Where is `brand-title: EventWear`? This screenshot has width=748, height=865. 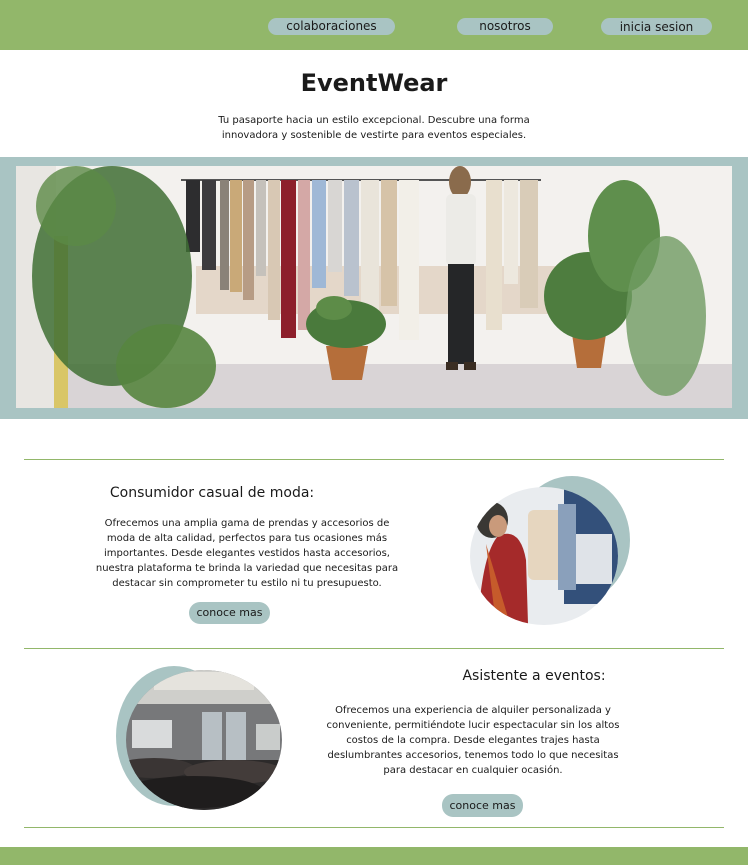
brand-title: EventWear is located at coordinates (374, 83).